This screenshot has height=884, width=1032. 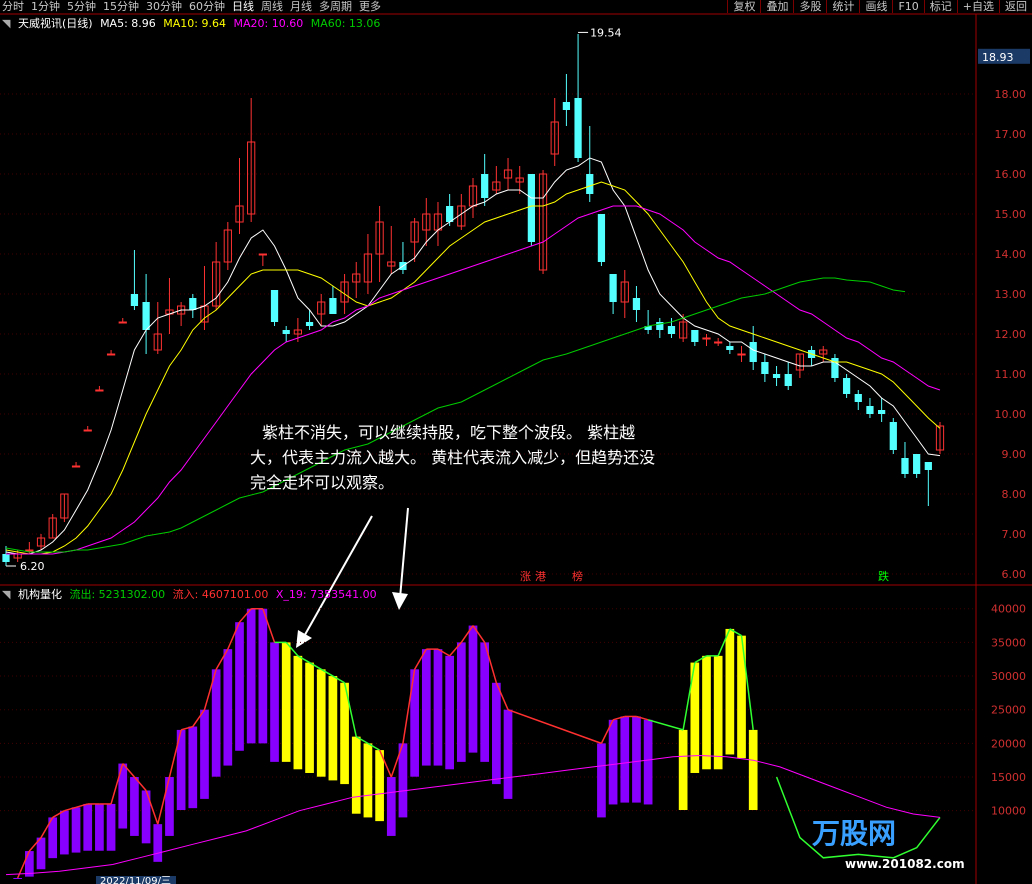 What do you see at coordinates (1011, 374) in the screenshot?
I see `price-tick-label: 11.00` at bounding box center [1011, 374].